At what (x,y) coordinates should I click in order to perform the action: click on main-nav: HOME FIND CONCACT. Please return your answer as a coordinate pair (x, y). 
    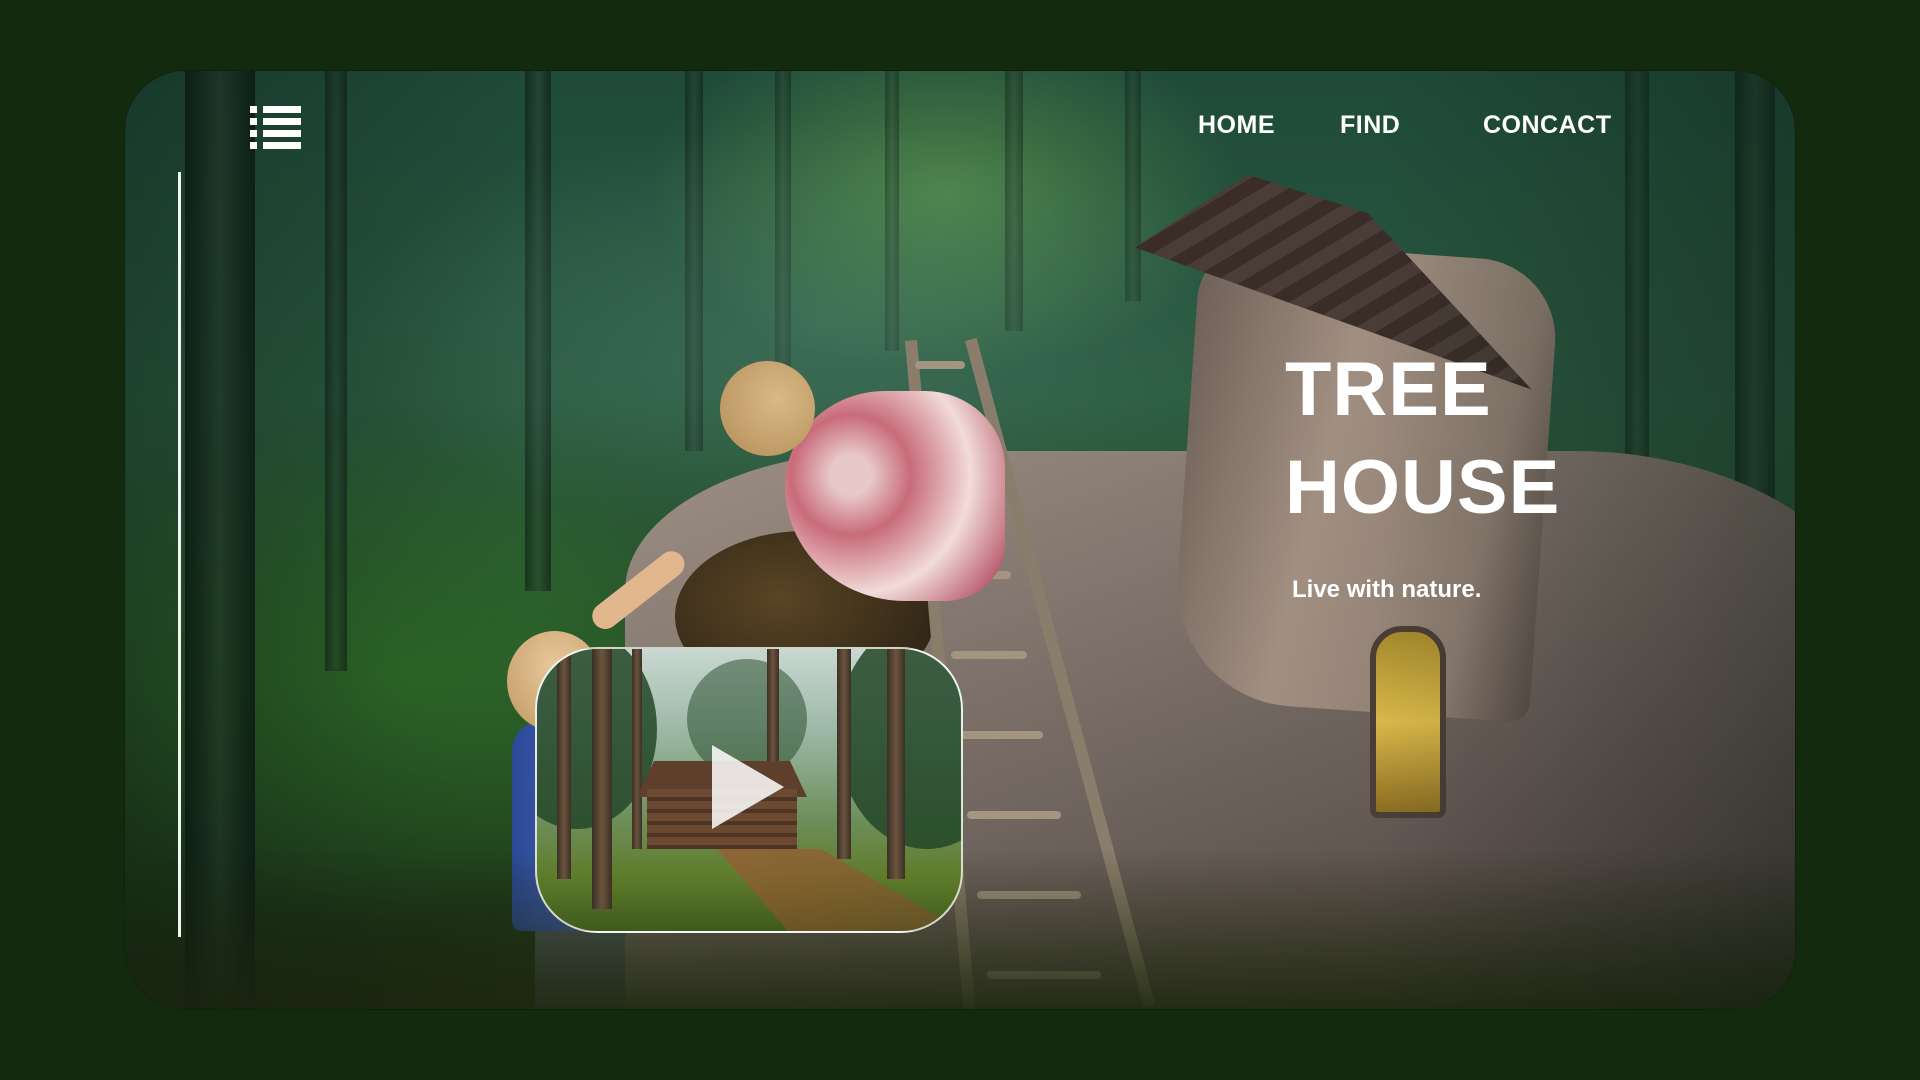
    Looking at the image, I should click on (960, 131).